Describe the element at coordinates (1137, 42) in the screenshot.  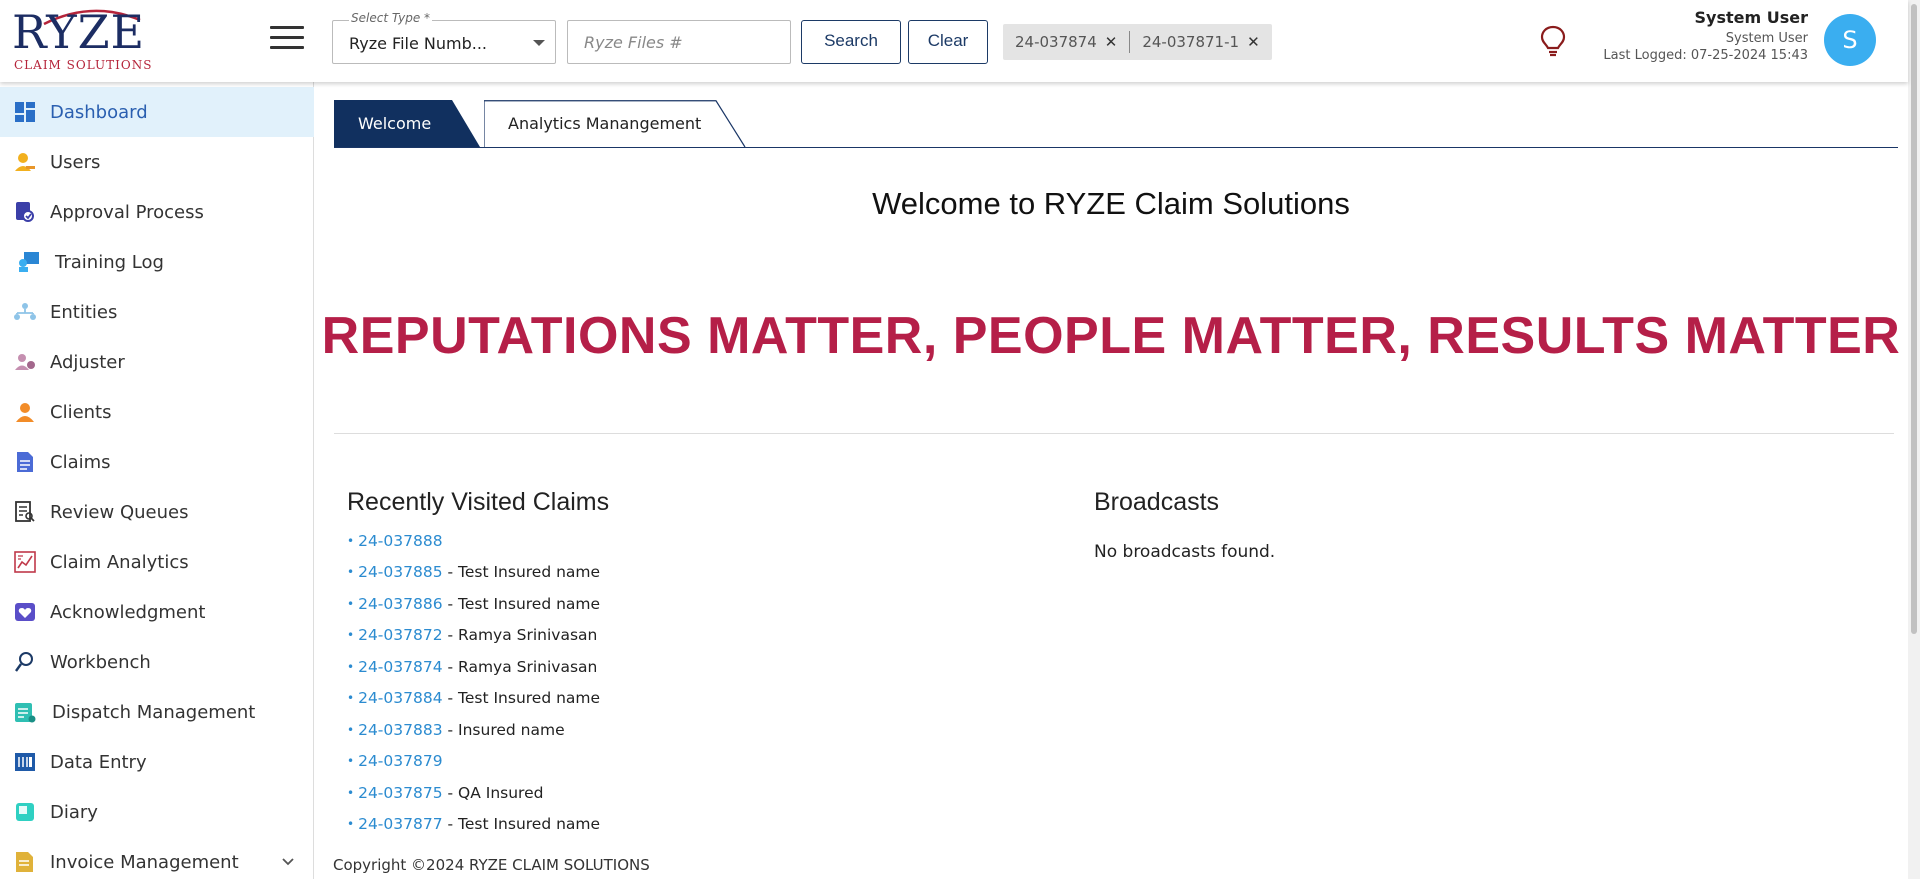
I see `selected-files-chips: 24-037874 ✕ 24-037871-1 ✕` at that location.